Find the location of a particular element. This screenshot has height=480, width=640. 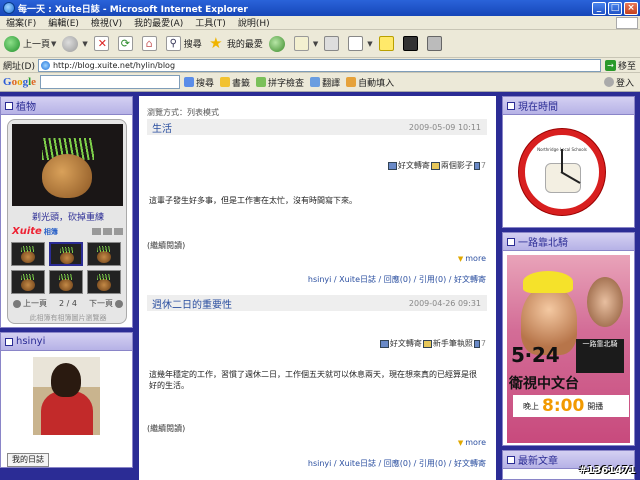

print-button is located at coordinates (333, 43).